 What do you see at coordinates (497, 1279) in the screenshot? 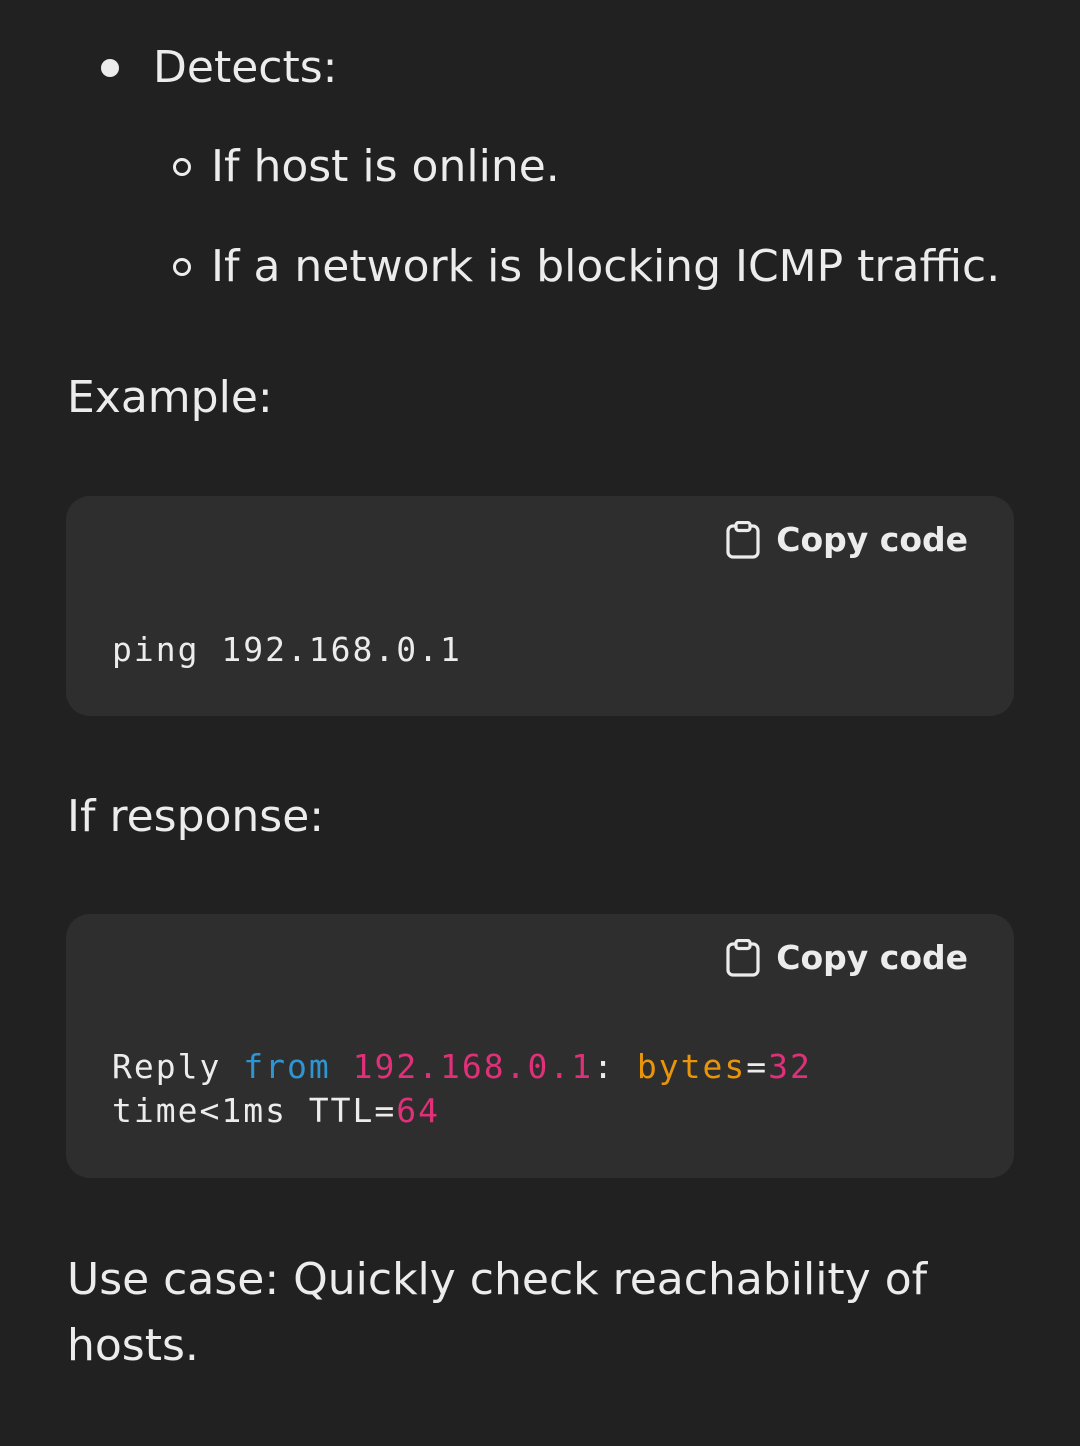
I see `use-case-line: Use case: Quickly check reachability of` at bounding box center [497, 1279].